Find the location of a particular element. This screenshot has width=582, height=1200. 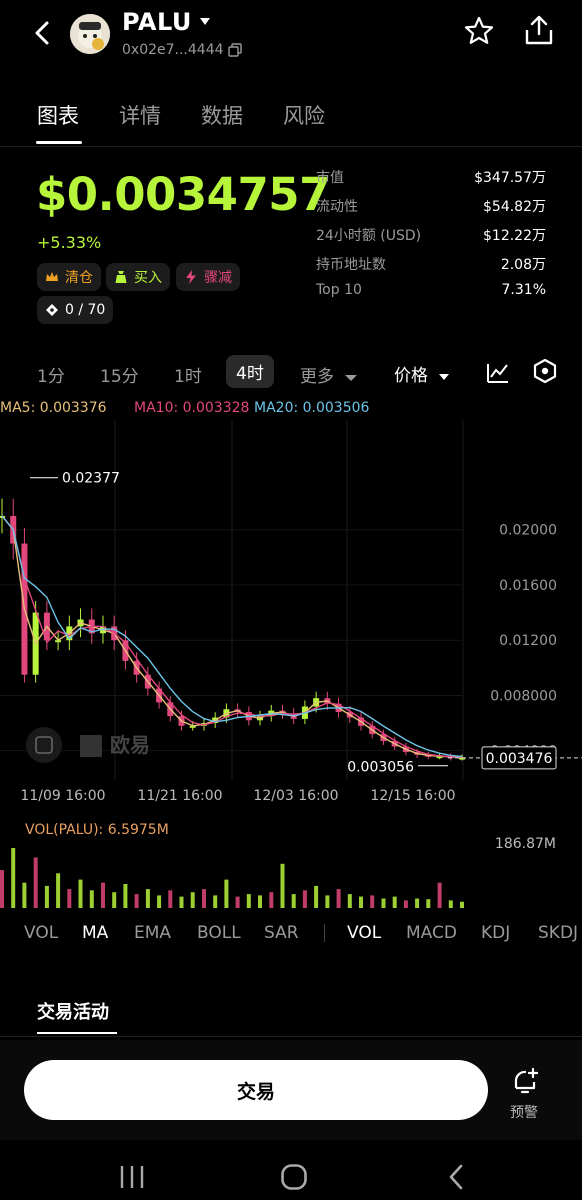

stat-label-market-cap: 市值 is located at coordinates (330, 178).